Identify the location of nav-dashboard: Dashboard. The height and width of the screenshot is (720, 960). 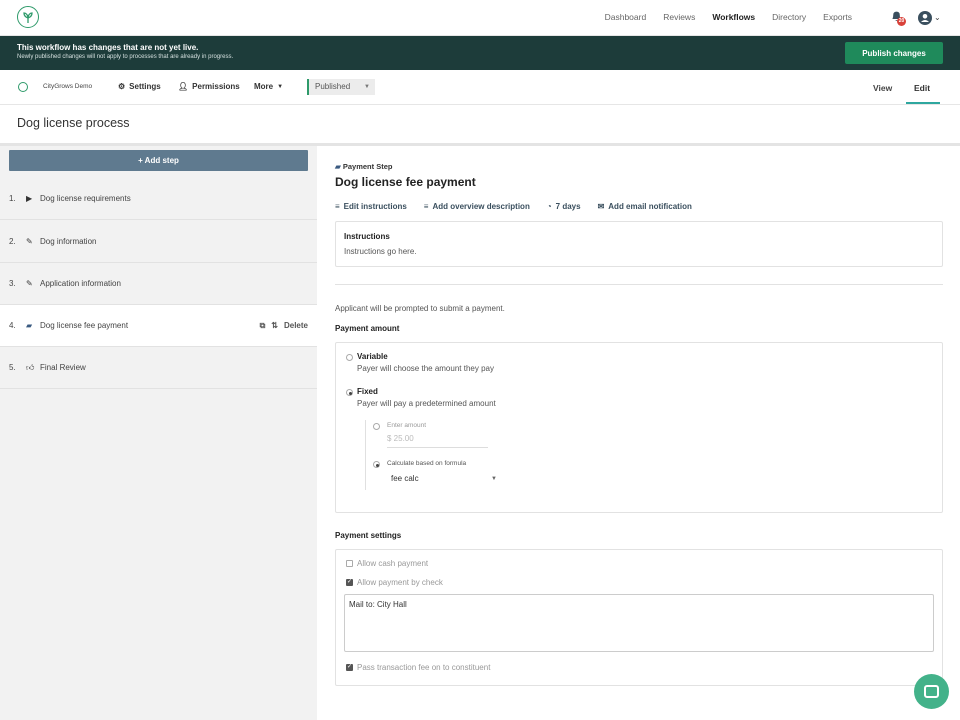
(626, 17).